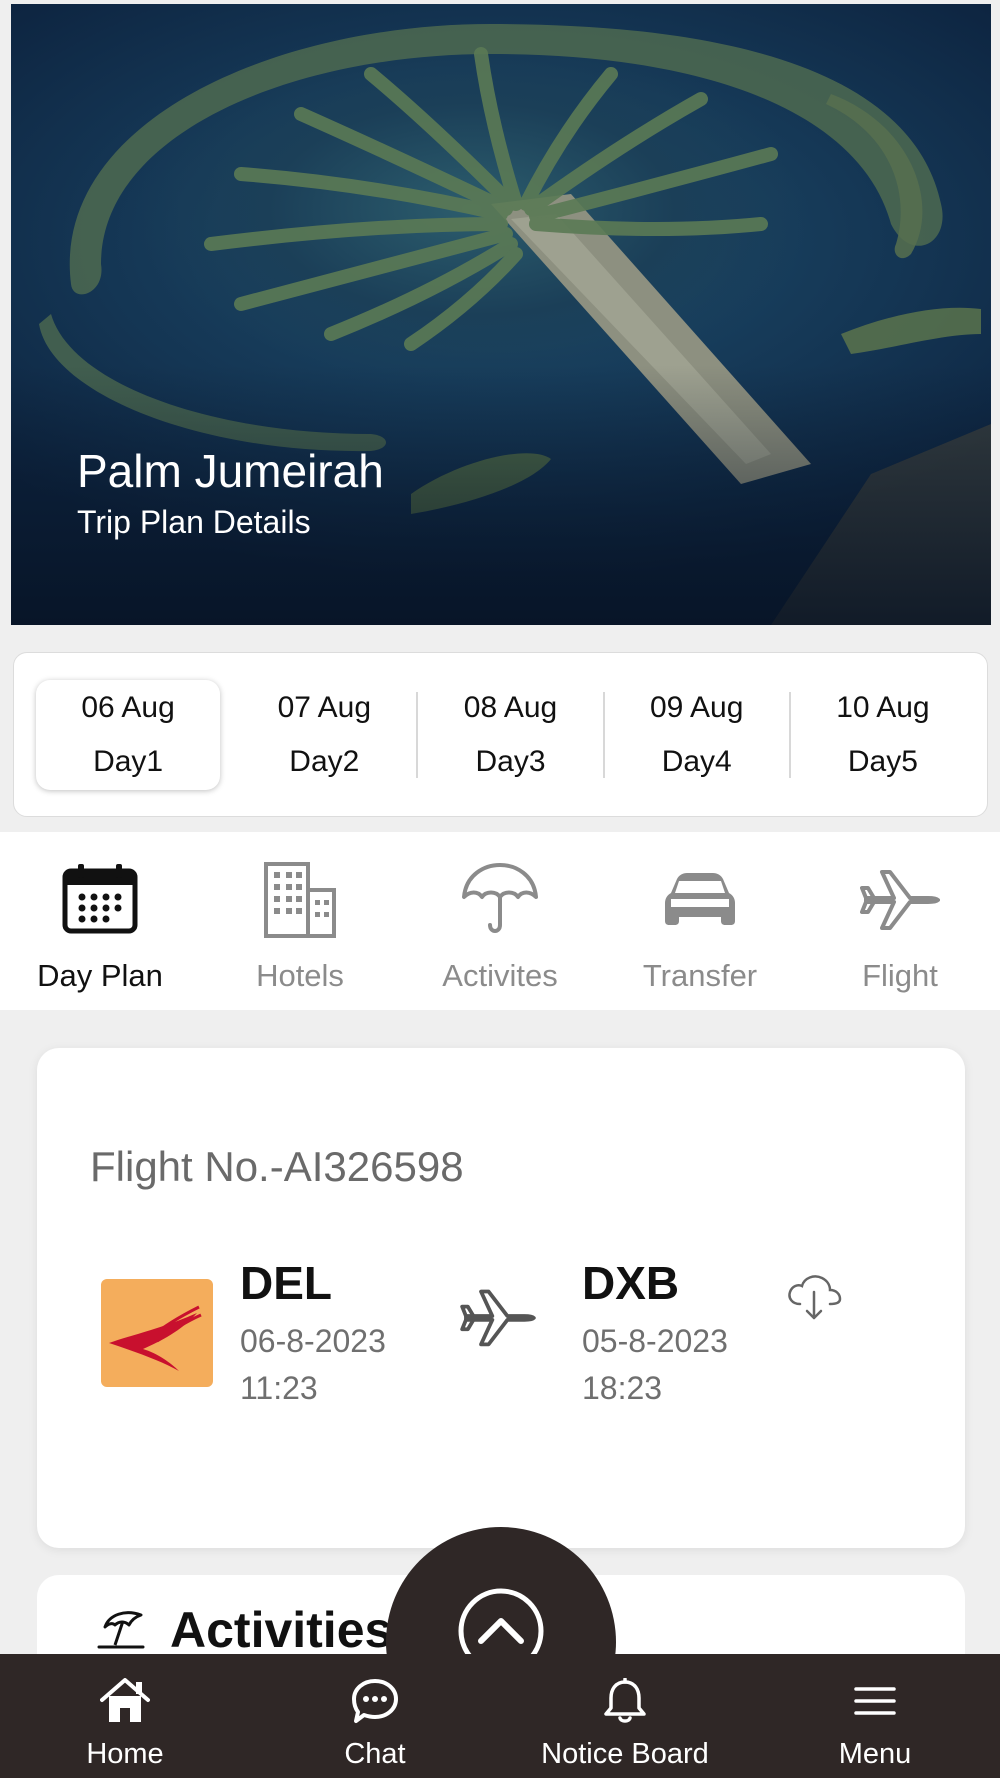 This screenshot has width=1000, height=1778. I want to click on tab-flight: Flight, so click(900, 921).